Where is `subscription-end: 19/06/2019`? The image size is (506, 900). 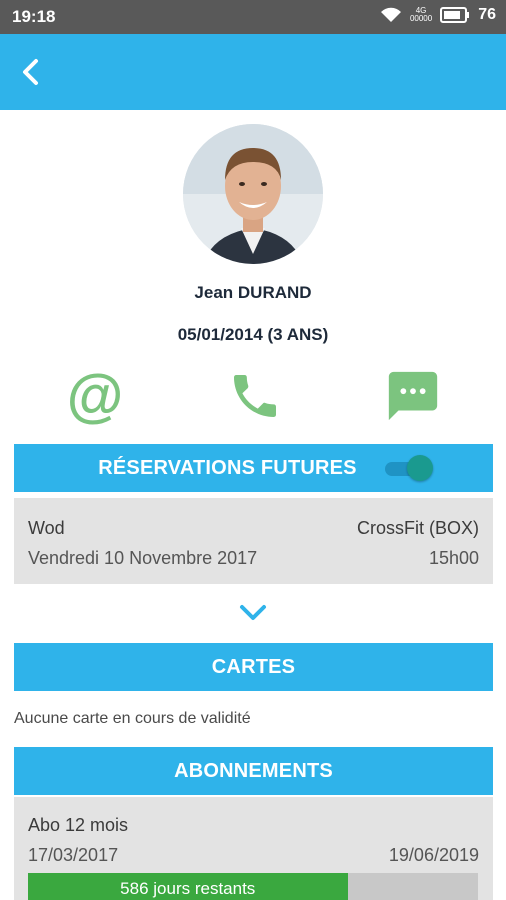
subscription-end: 19/06/2019 is located at coordinates (433, 855).